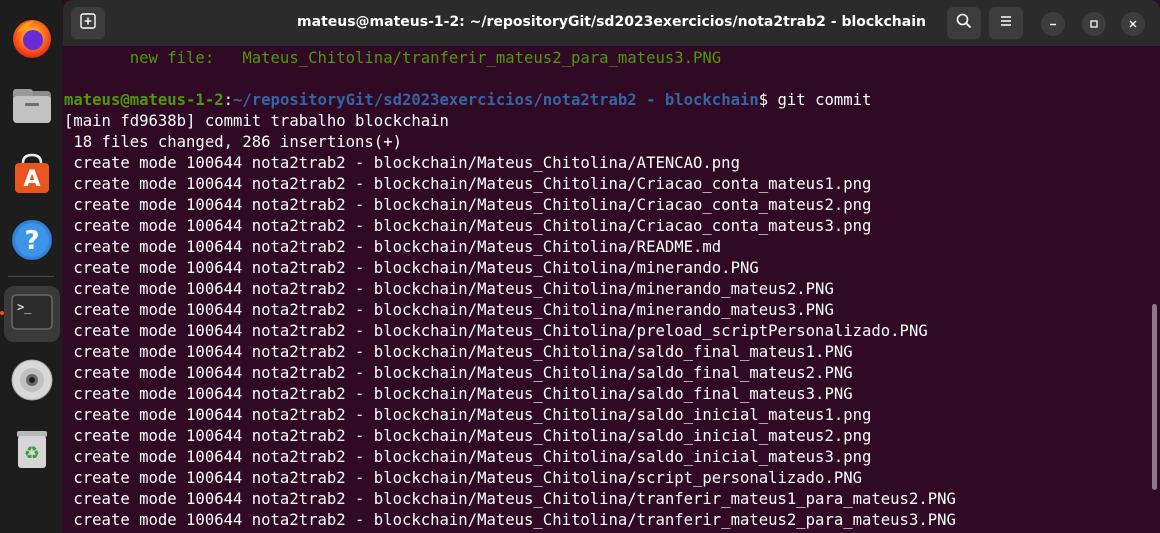  I want to click on maximize-icon, so click(1094, 24).